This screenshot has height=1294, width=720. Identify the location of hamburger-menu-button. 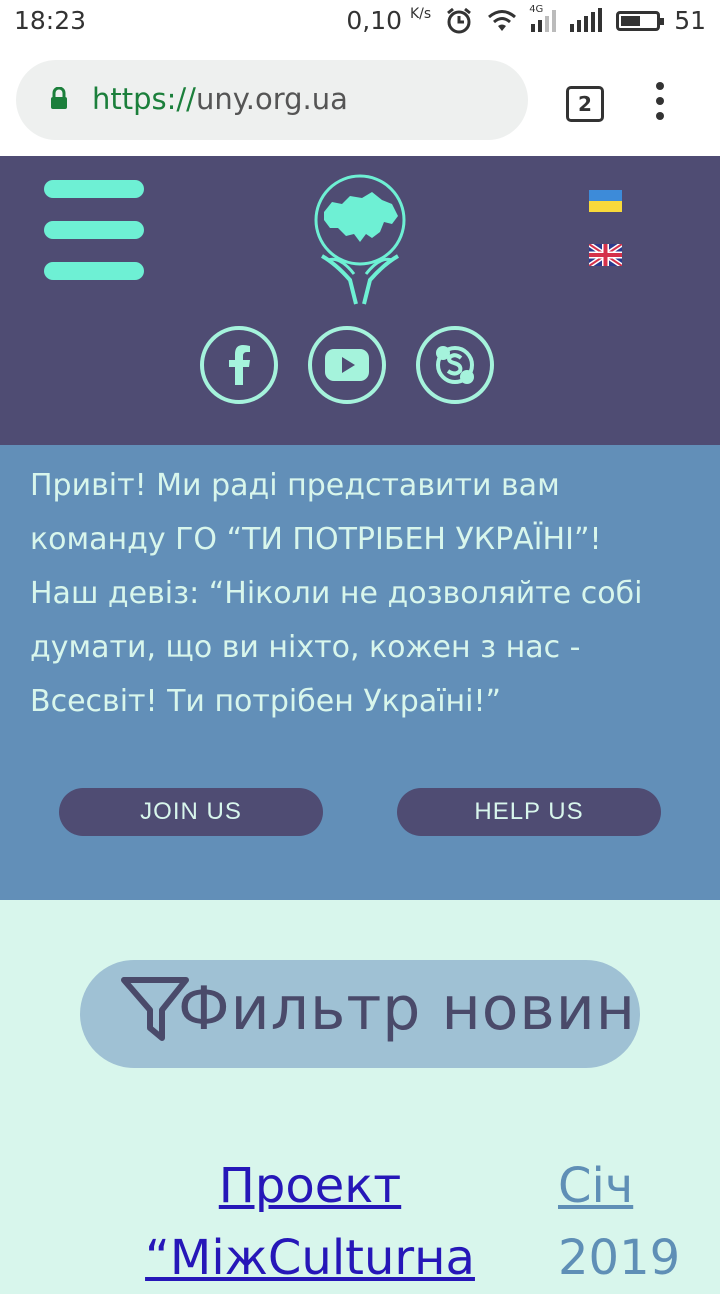
(95, 230).